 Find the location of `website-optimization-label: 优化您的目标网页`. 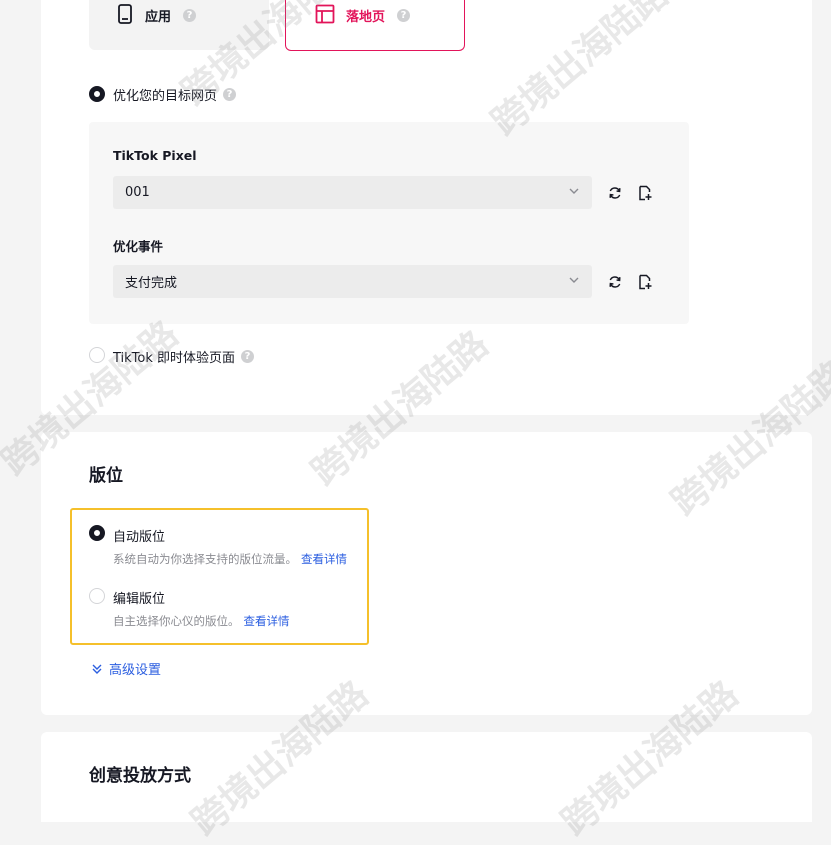

website-optimization-label: 优化您的目标网页 is located at coordinates (165, 96).